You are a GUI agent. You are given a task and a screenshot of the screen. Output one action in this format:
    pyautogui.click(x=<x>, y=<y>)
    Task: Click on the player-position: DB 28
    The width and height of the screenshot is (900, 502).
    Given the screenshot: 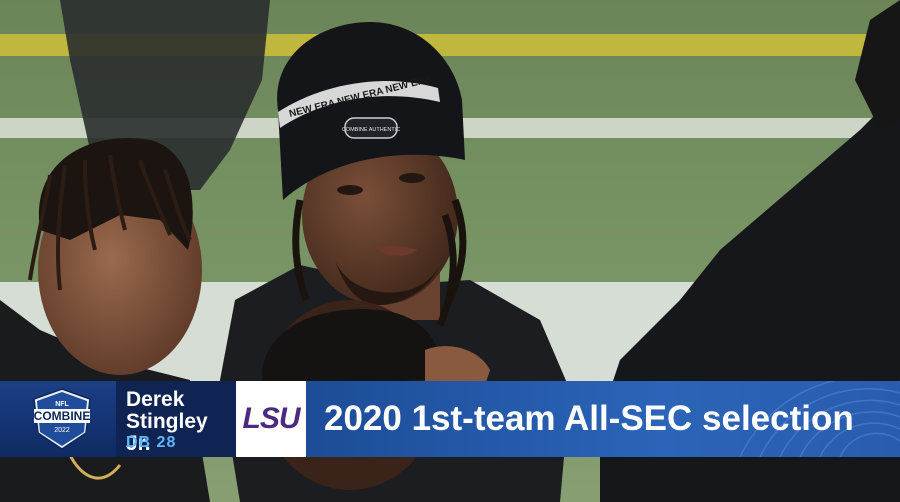 What is the action you would take?
    pyautogui.click(x=151, y=442)
    